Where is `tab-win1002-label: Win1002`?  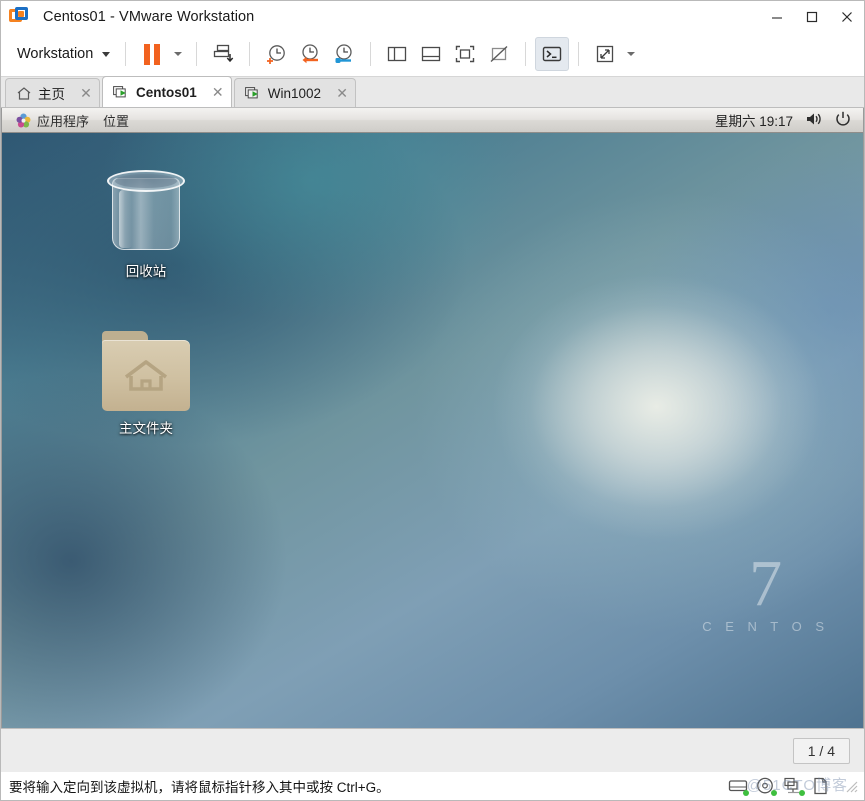 tab-win1002-label: Win1002 is located at coordinates (294, 93).